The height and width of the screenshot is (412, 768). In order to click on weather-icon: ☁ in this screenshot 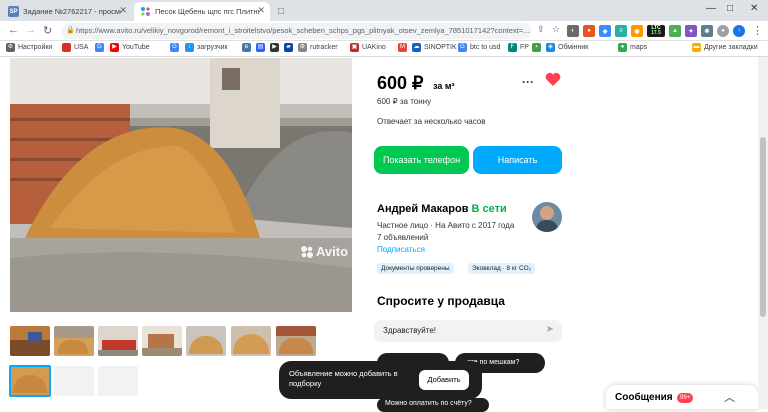, I will do `click(416, 47)`.